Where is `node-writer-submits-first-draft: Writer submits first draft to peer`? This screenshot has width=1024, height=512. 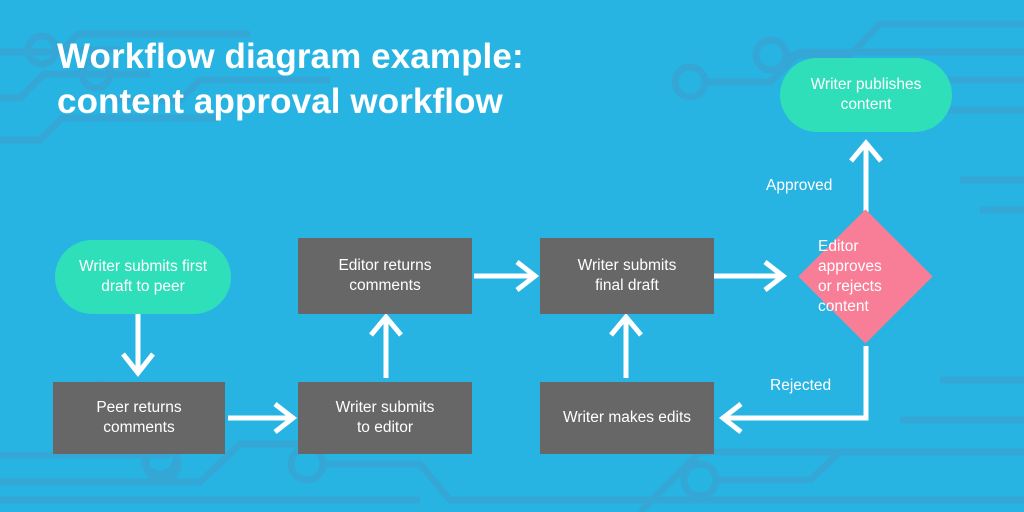 node-writer-submits-first-draft: Writer submits first draft to peer is located at coordinates (143, 277).